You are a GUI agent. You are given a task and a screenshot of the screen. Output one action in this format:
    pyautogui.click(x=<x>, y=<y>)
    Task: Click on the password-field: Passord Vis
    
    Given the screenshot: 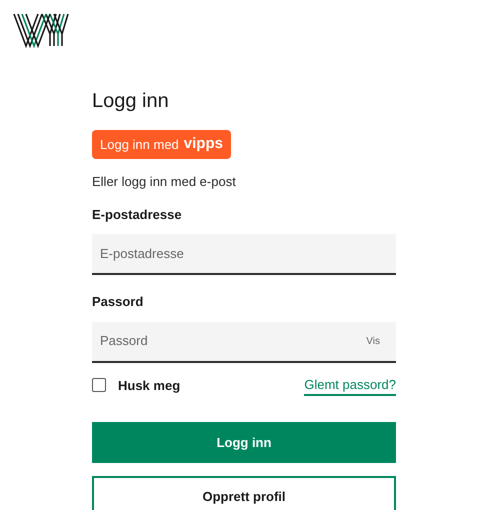 What is the action you would take?
    pyautogui.click(x=244, y=342)
    